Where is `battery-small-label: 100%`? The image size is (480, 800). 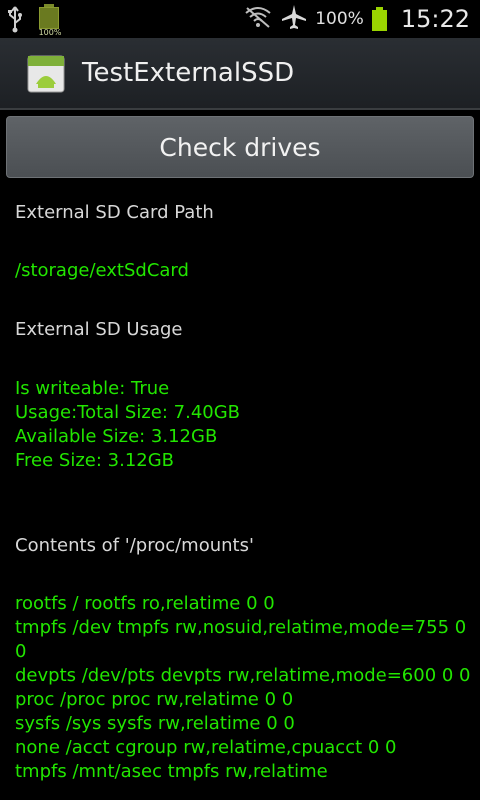 battery-small-label: 100% is located at coordinates (50, 32).